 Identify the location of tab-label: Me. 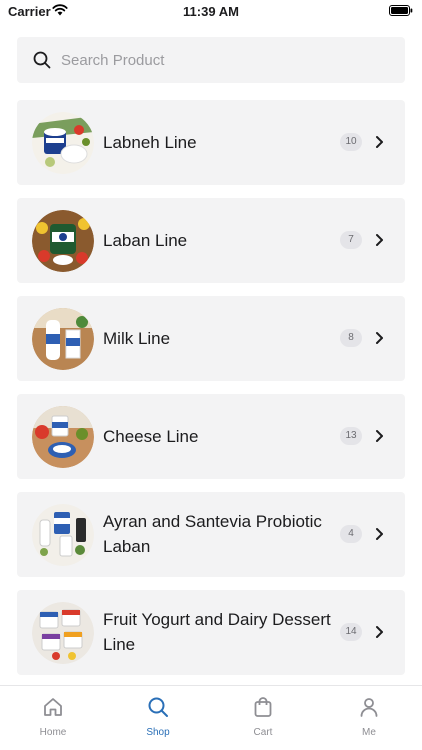
(369, 732).